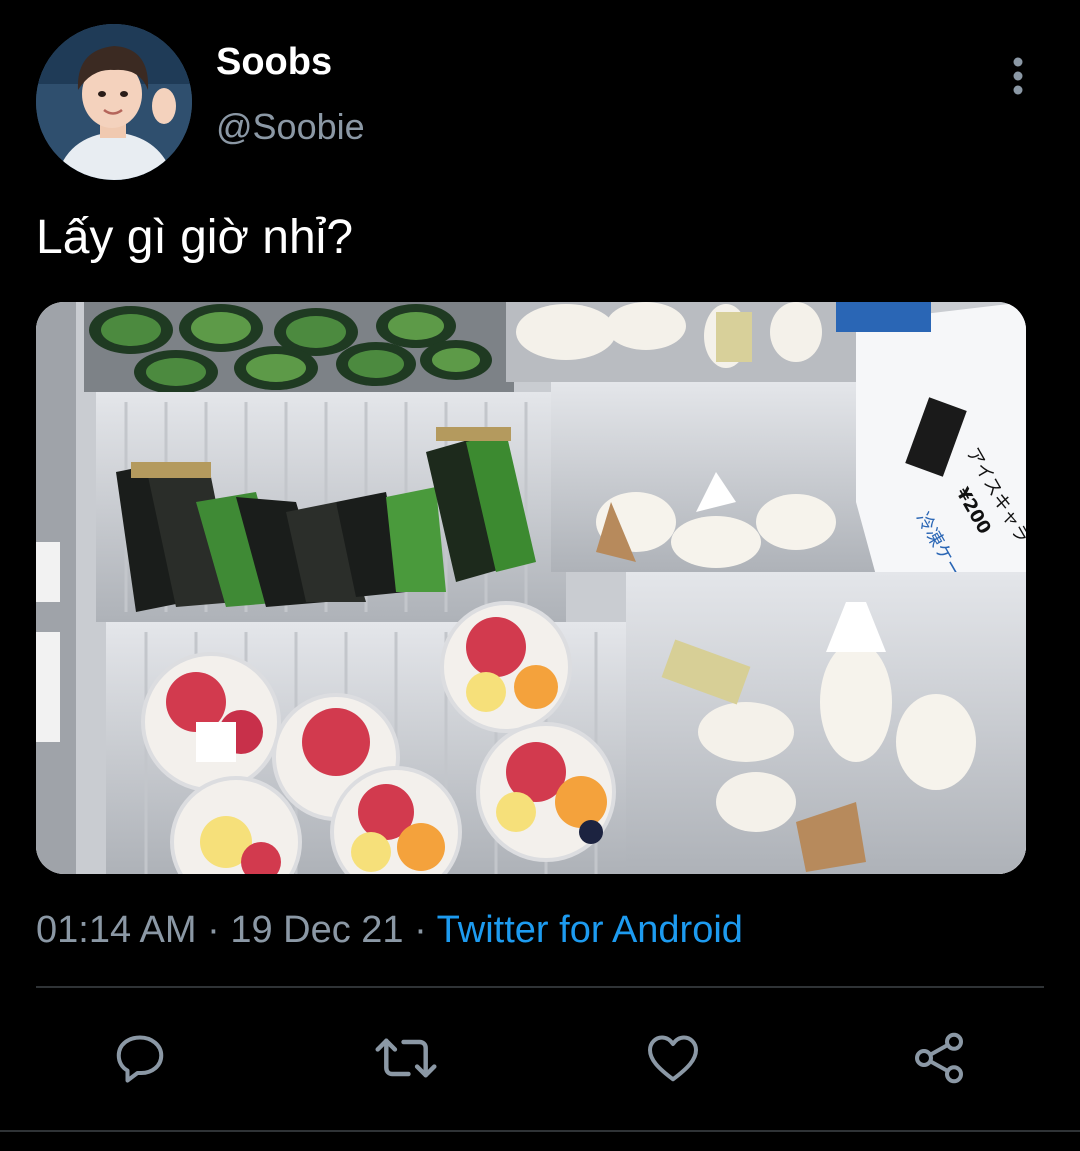  What do you see at coordinates (540, 1131) in the screenshot?
I see `bottom-divider` at bounding box center [540, 1131].